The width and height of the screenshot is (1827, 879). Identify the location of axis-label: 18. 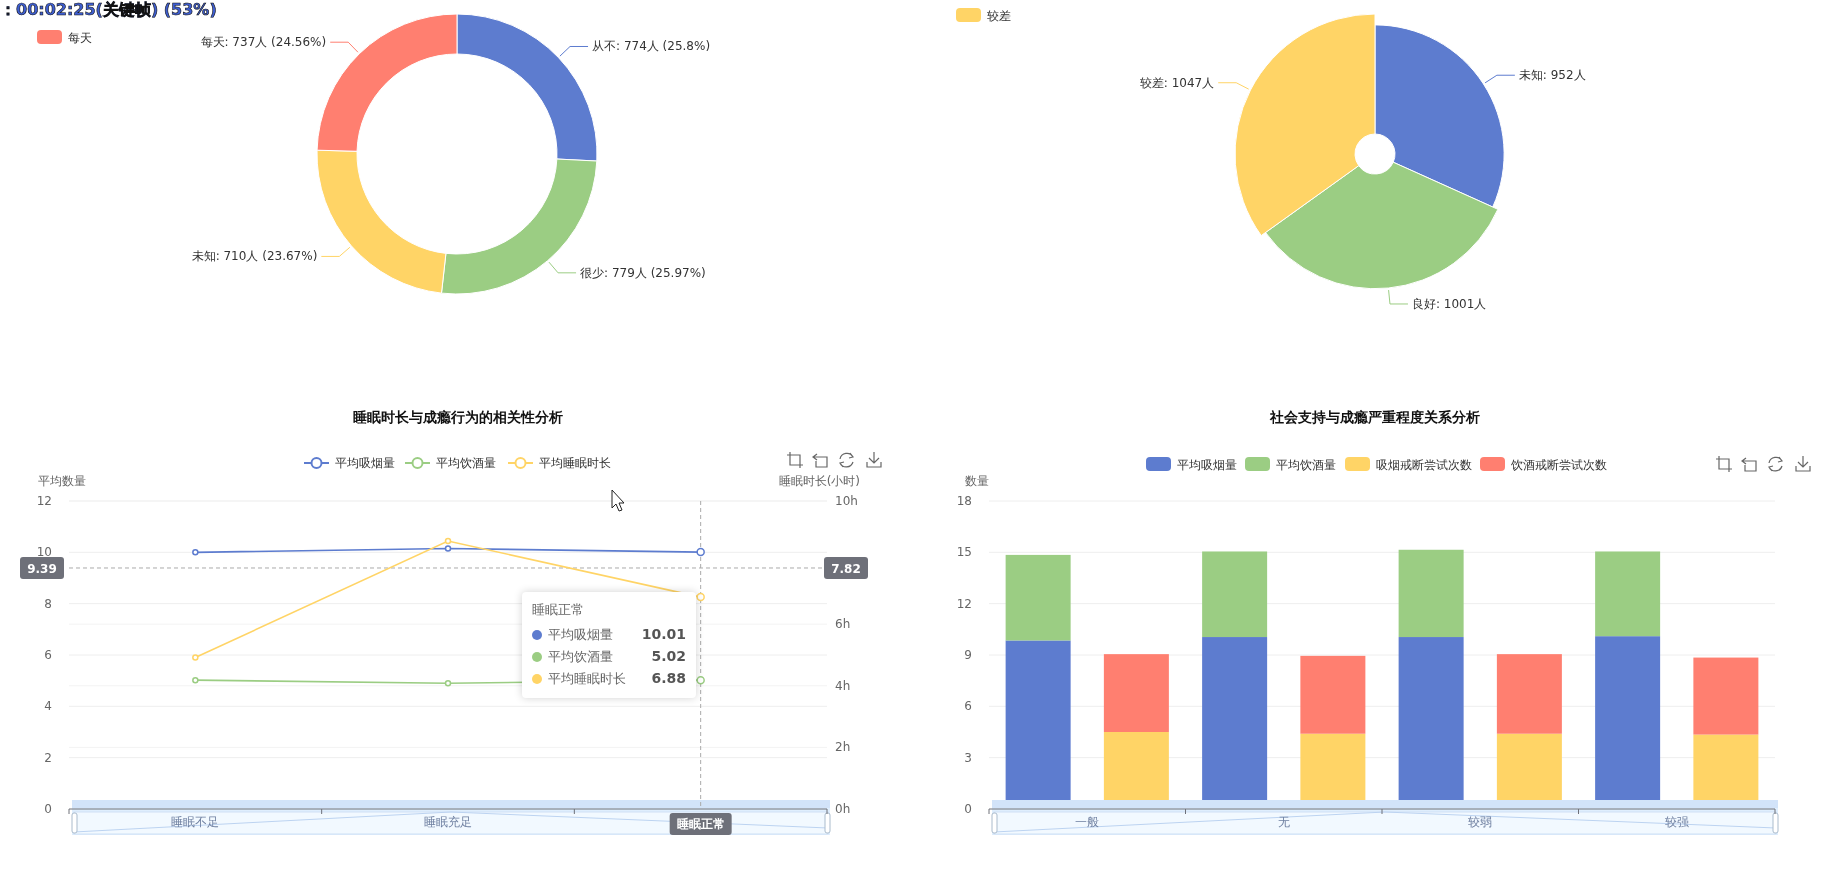
(964, 501).